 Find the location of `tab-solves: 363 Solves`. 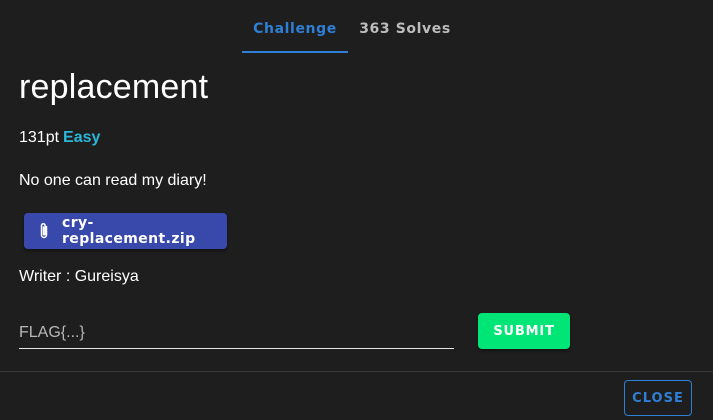

tab-solves: 363 Solves is located at coordinates (405, 29).